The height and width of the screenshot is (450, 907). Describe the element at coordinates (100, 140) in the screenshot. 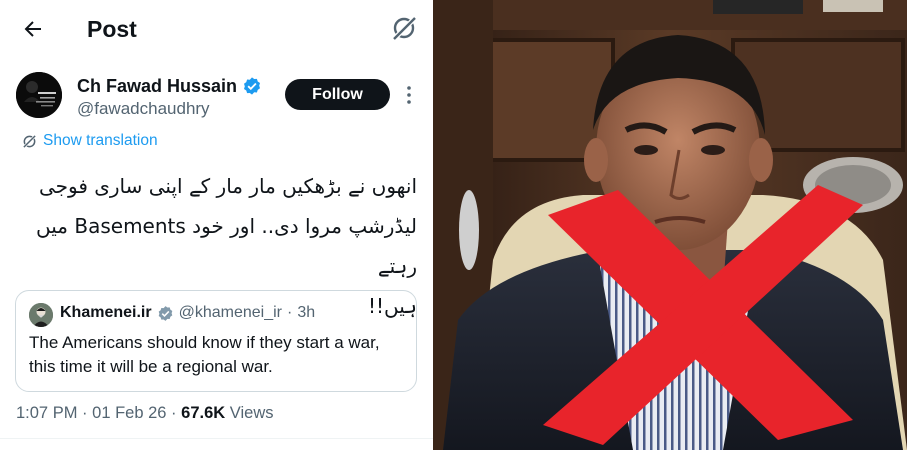

I see `show-translation-label: Show translation` at that location.